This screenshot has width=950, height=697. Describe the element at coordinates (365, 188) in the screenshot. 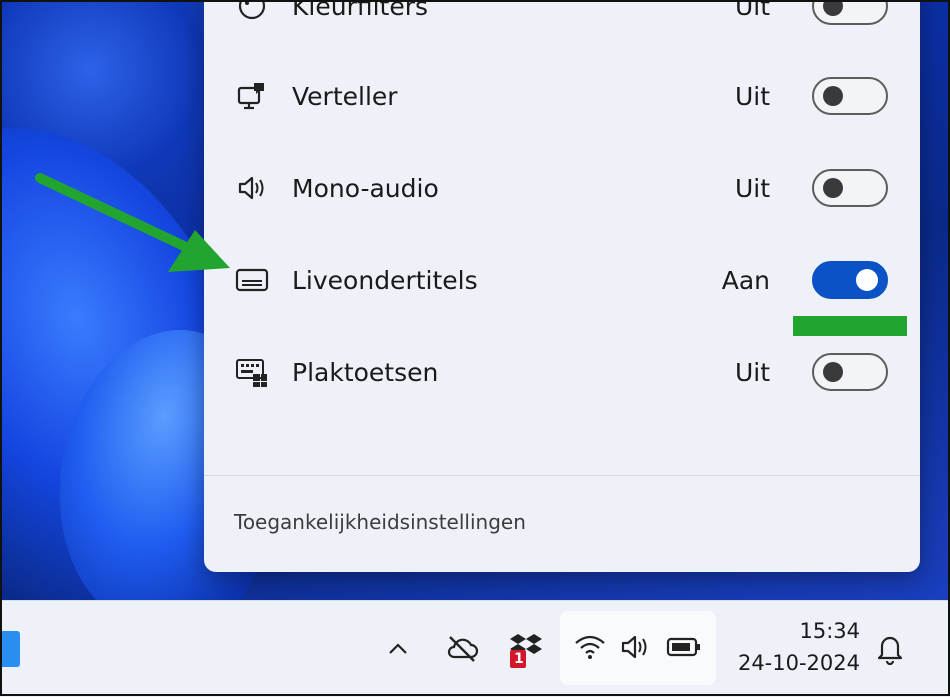

I see `row-label: Mono-audio` at that location.